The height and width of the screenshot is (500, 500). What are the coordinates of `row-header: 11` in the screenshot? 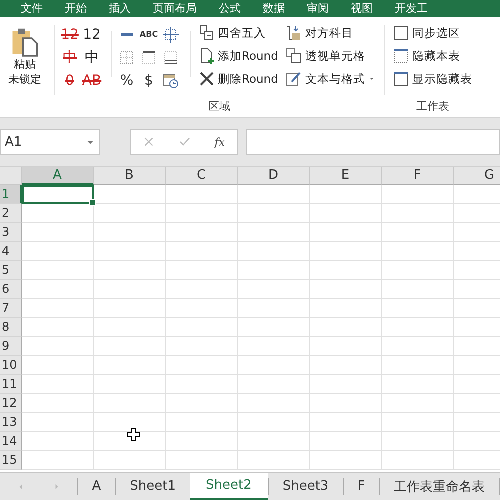 It's located at (11, 384).